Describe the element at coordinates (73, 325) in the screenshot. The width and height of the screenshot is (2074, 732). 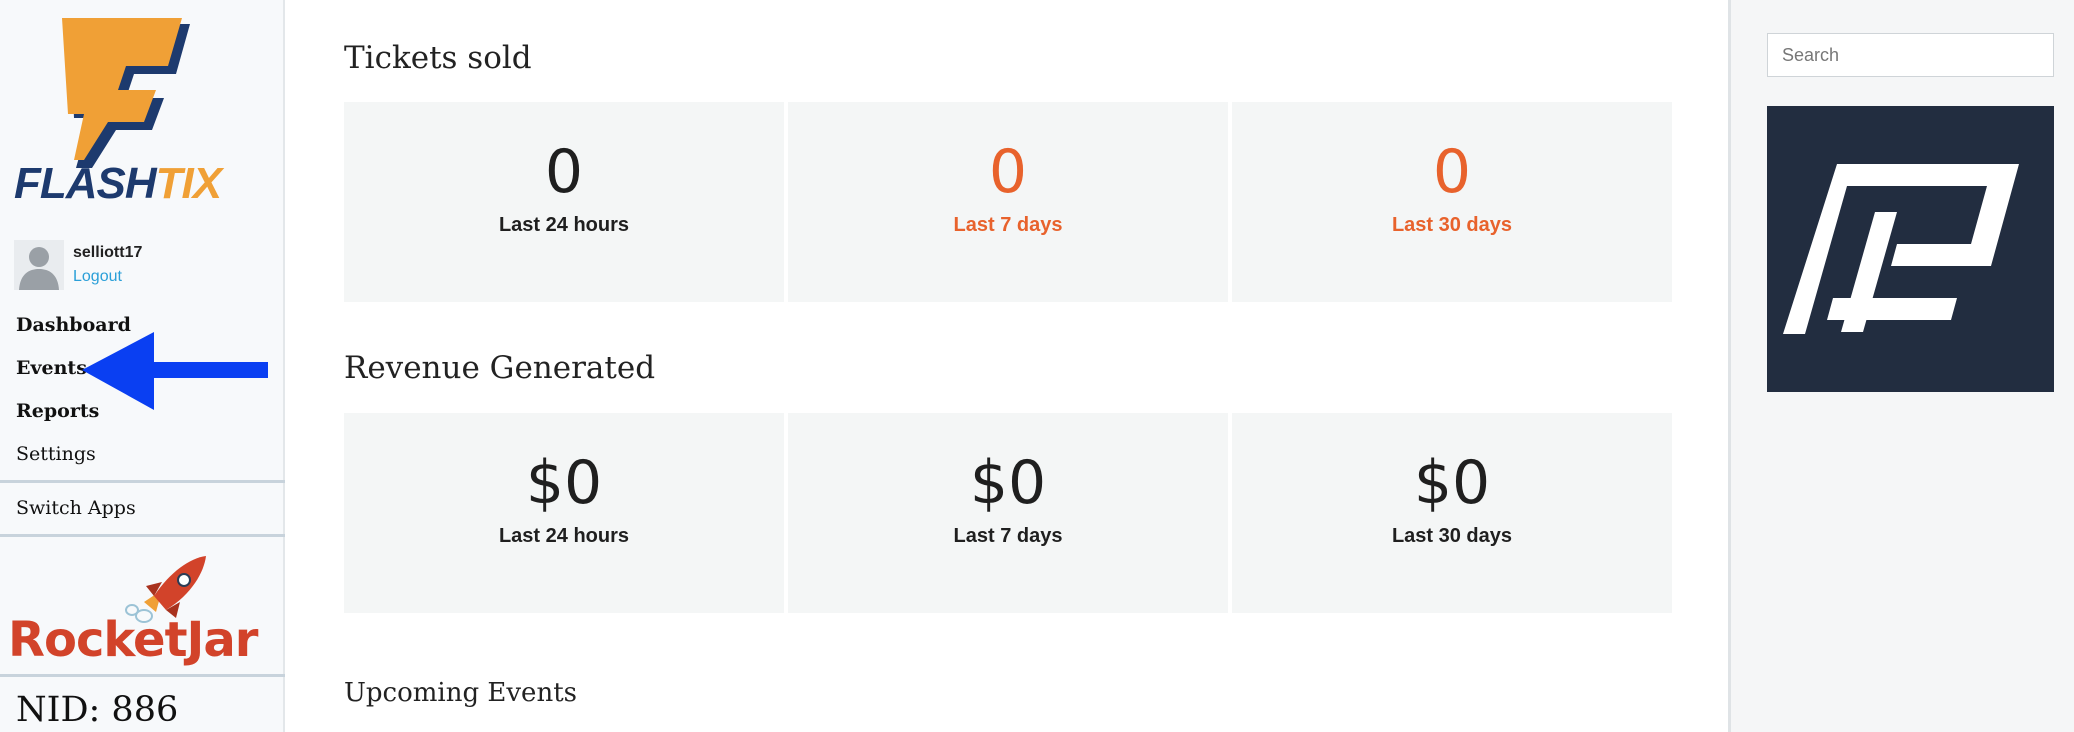
I see `nav-dashboard: Dashboard` at that location.